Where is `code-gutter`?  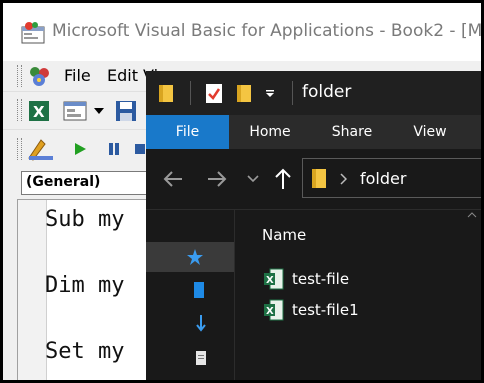
code-gutter is located at coordinates (32, 290).